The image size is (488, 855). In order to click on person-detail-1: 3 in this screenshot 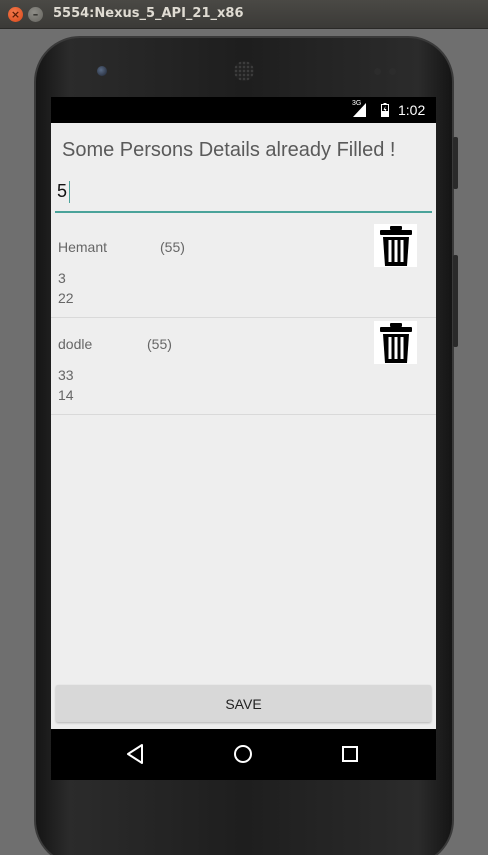, I will do `click(62, 278)`.